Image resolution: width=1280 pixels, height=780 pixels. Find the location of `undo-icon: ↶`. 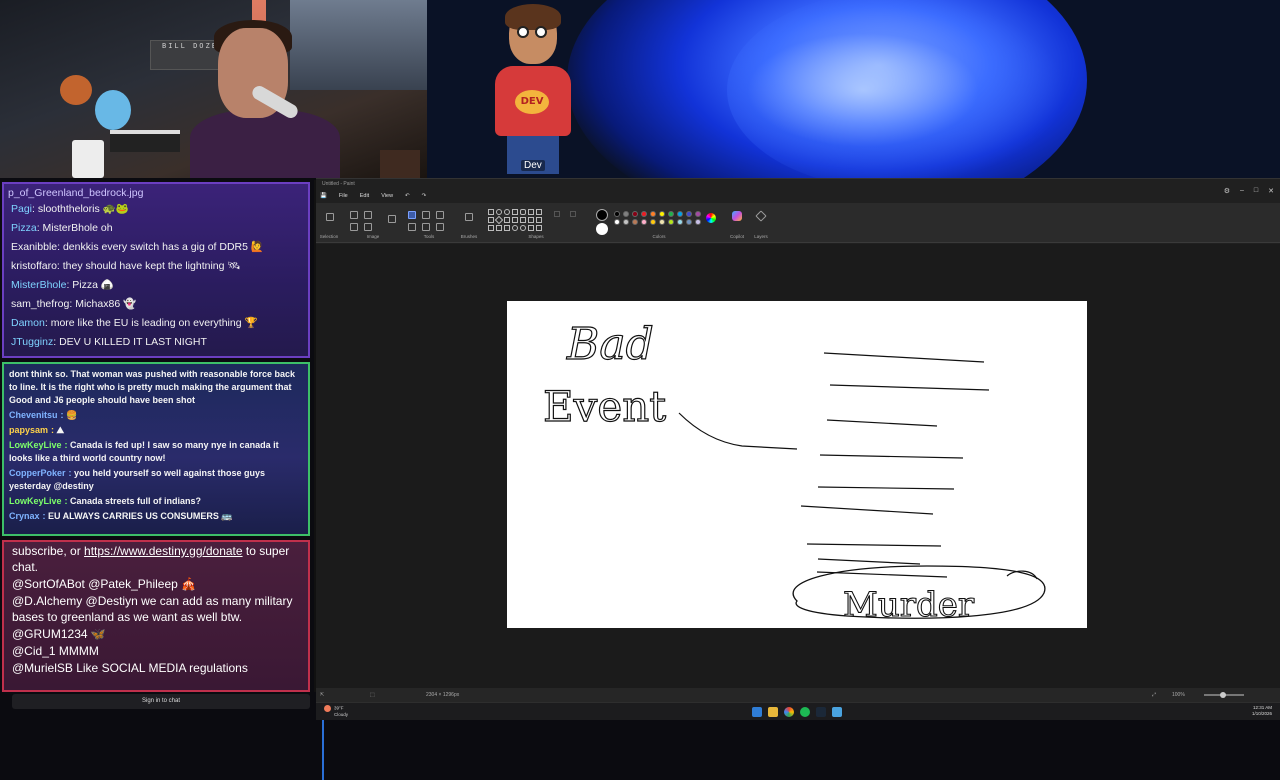

undo-icon: ↶ is located at coordinates (407, 196).